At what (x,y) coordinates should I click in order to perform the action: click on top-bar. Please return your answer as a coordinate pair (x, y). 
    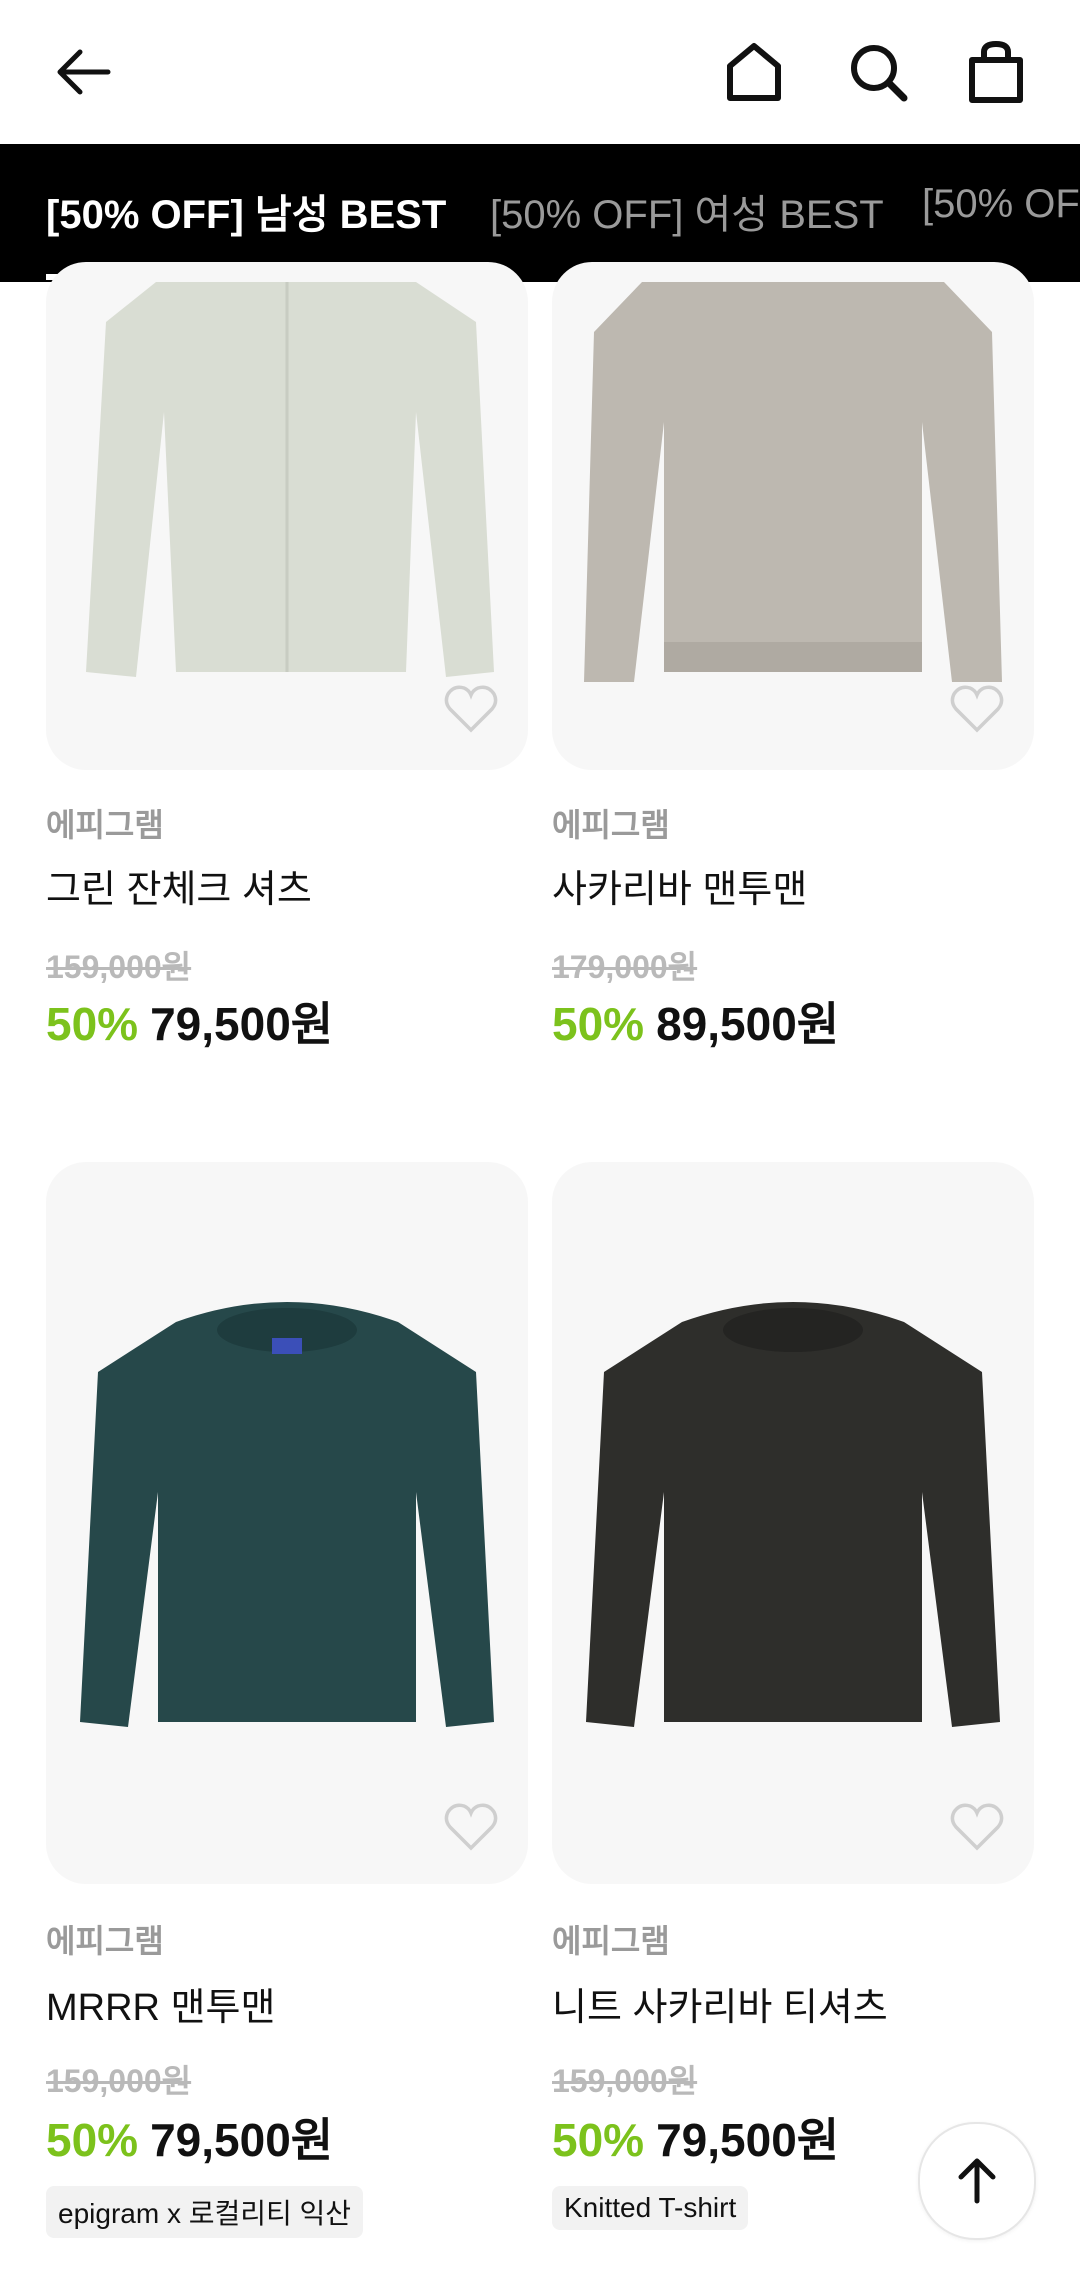
    Looking at the image, I should click on (540, 72).